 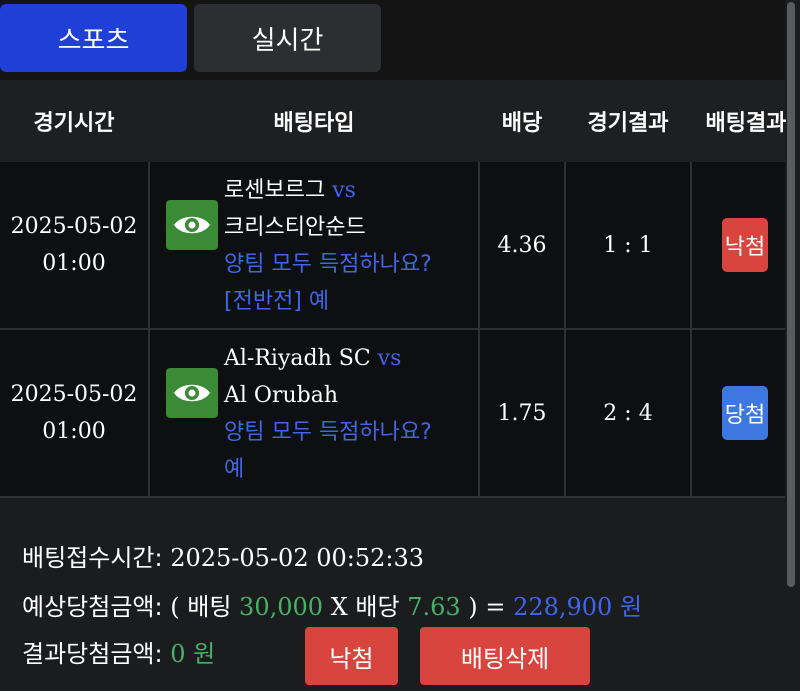 I want to click on tab-live: 실시간, so click(x=287, y=38).